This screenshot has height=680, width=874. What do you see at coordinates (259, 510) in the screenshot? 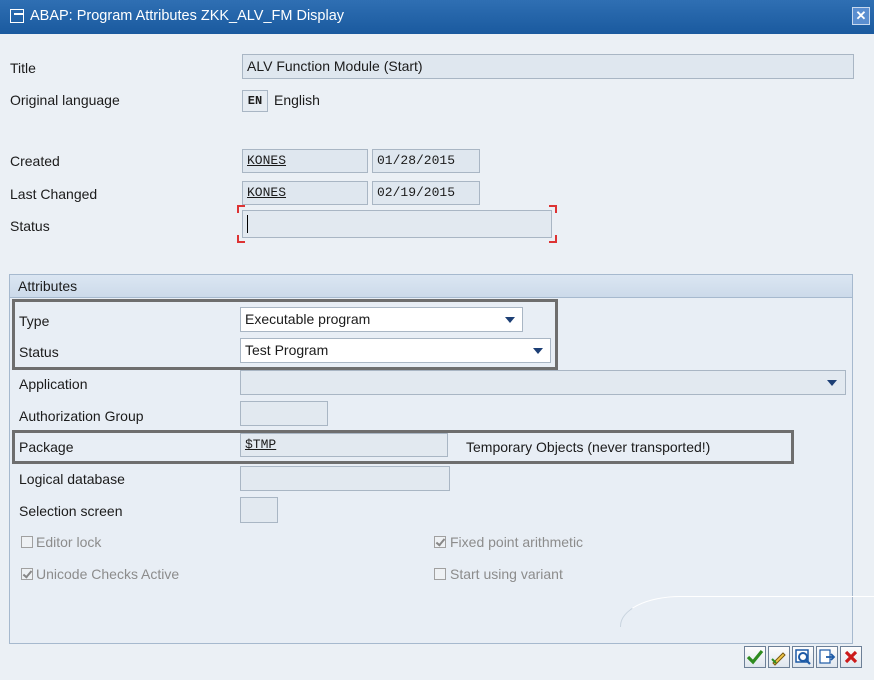
I see `selection-screen-field` at bounding box center [259, 510].